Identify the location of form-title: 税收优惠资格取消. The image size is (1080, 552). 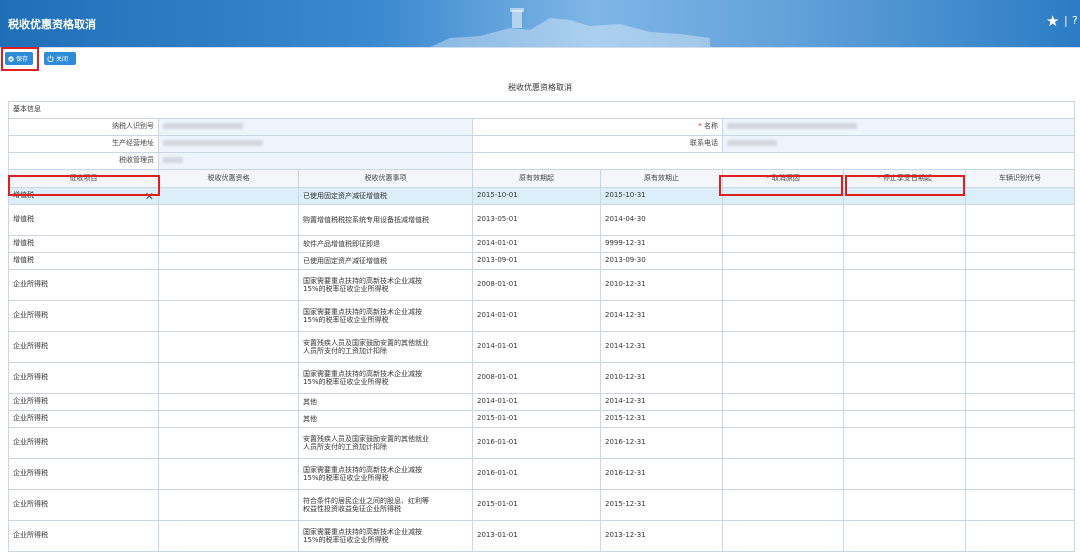
(540, 87).